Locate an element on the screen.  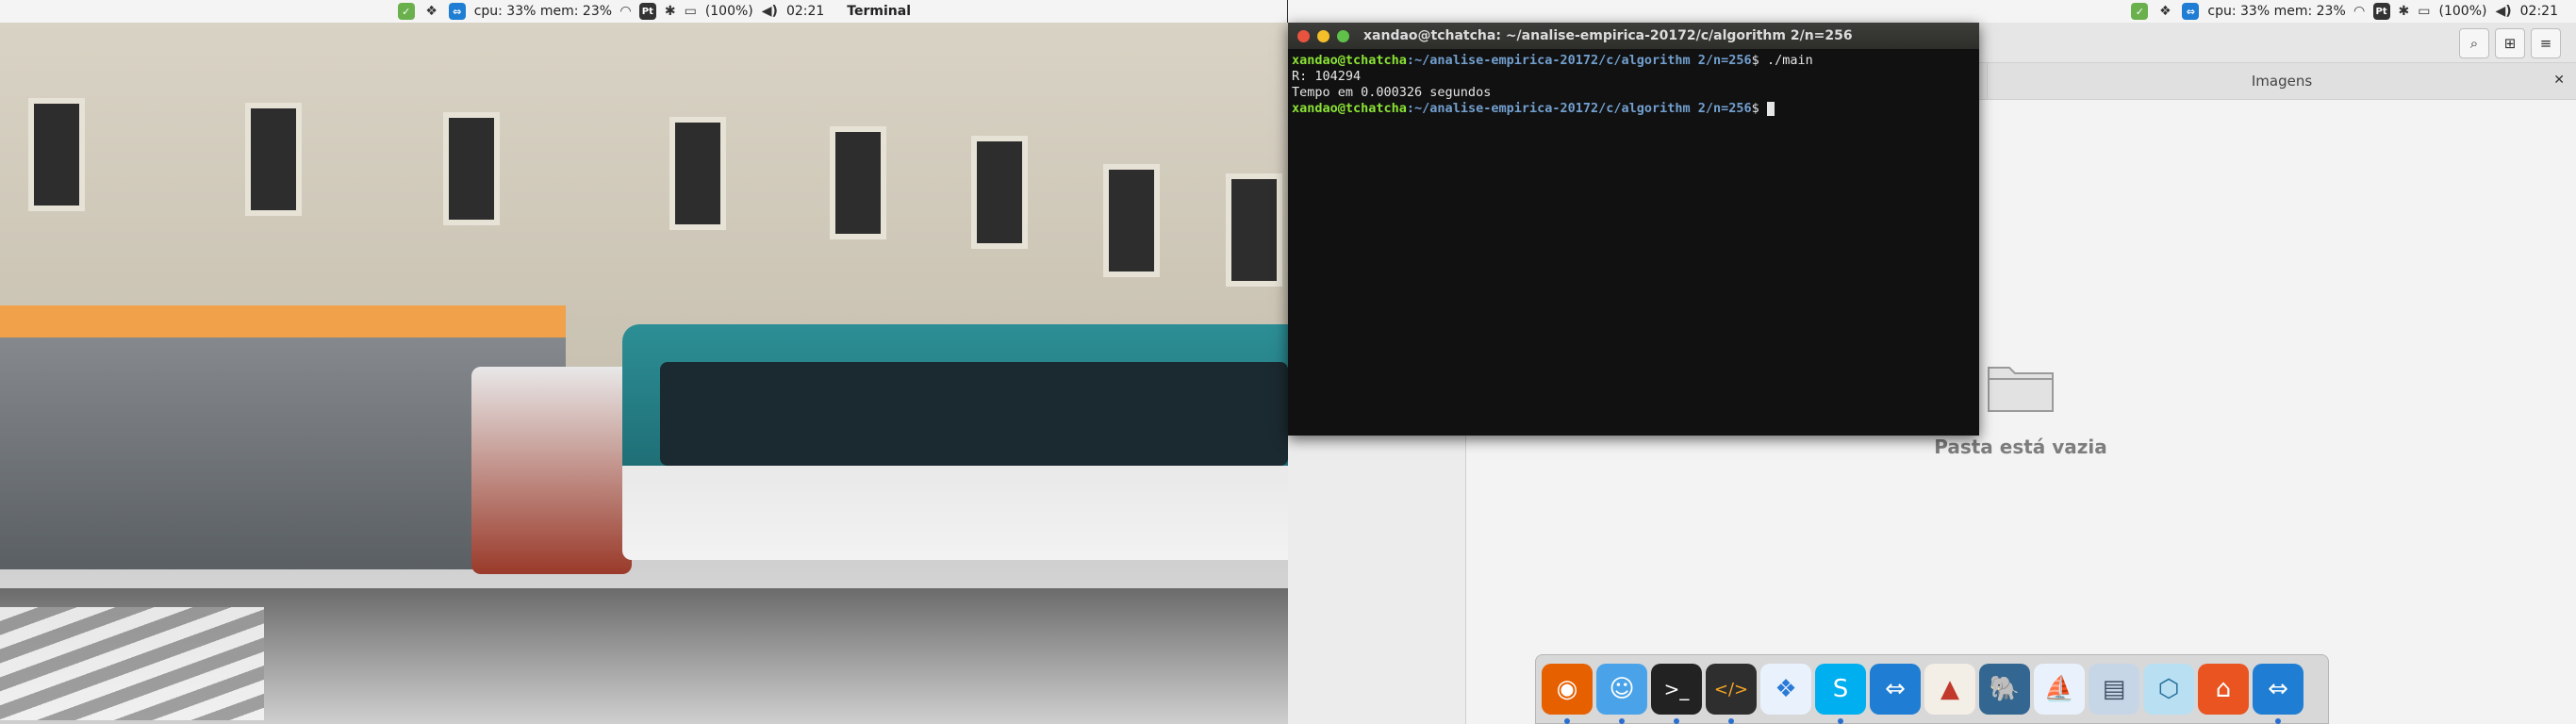
wallpaper-crosswalk is located at coordinates (132, 663).